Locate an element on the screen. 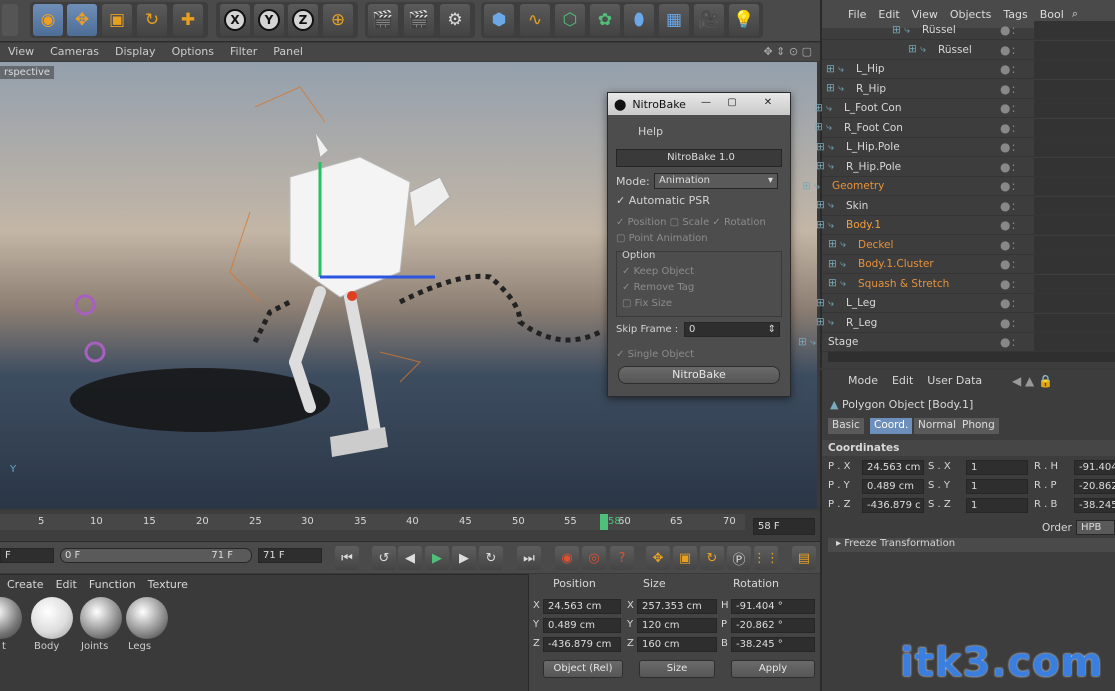  coord-value-field: 0.489 cm is located at coordinates (582, 625).